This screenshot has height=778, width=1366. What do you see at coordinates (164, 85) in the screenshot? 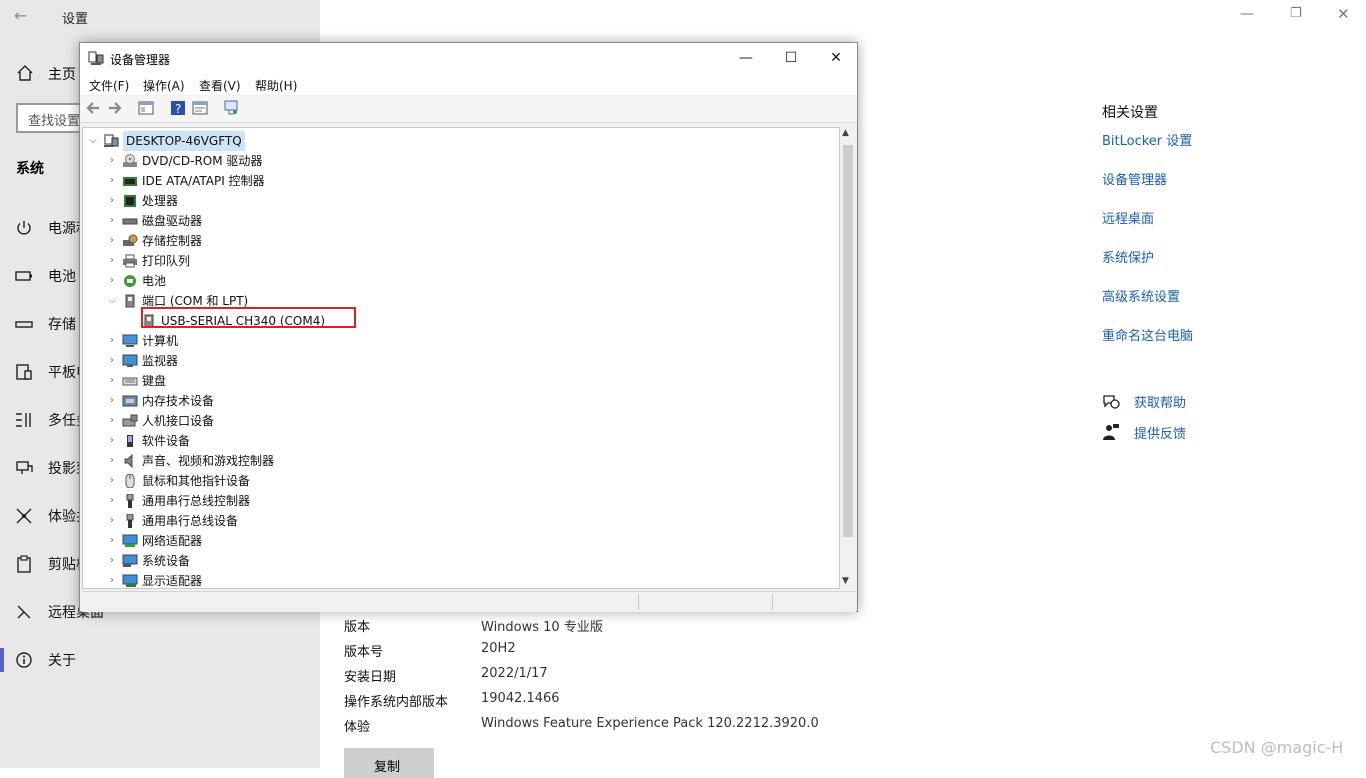
I see `menu-action: 操作(A)` at bounding box center [164, 85].